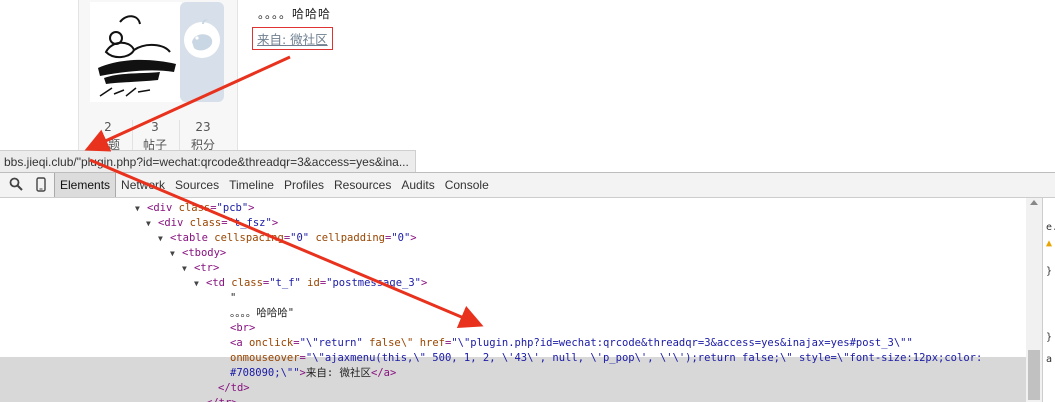 The image size is (1055, 402). I want to click on code-token: "pcb", so click(232, 208).